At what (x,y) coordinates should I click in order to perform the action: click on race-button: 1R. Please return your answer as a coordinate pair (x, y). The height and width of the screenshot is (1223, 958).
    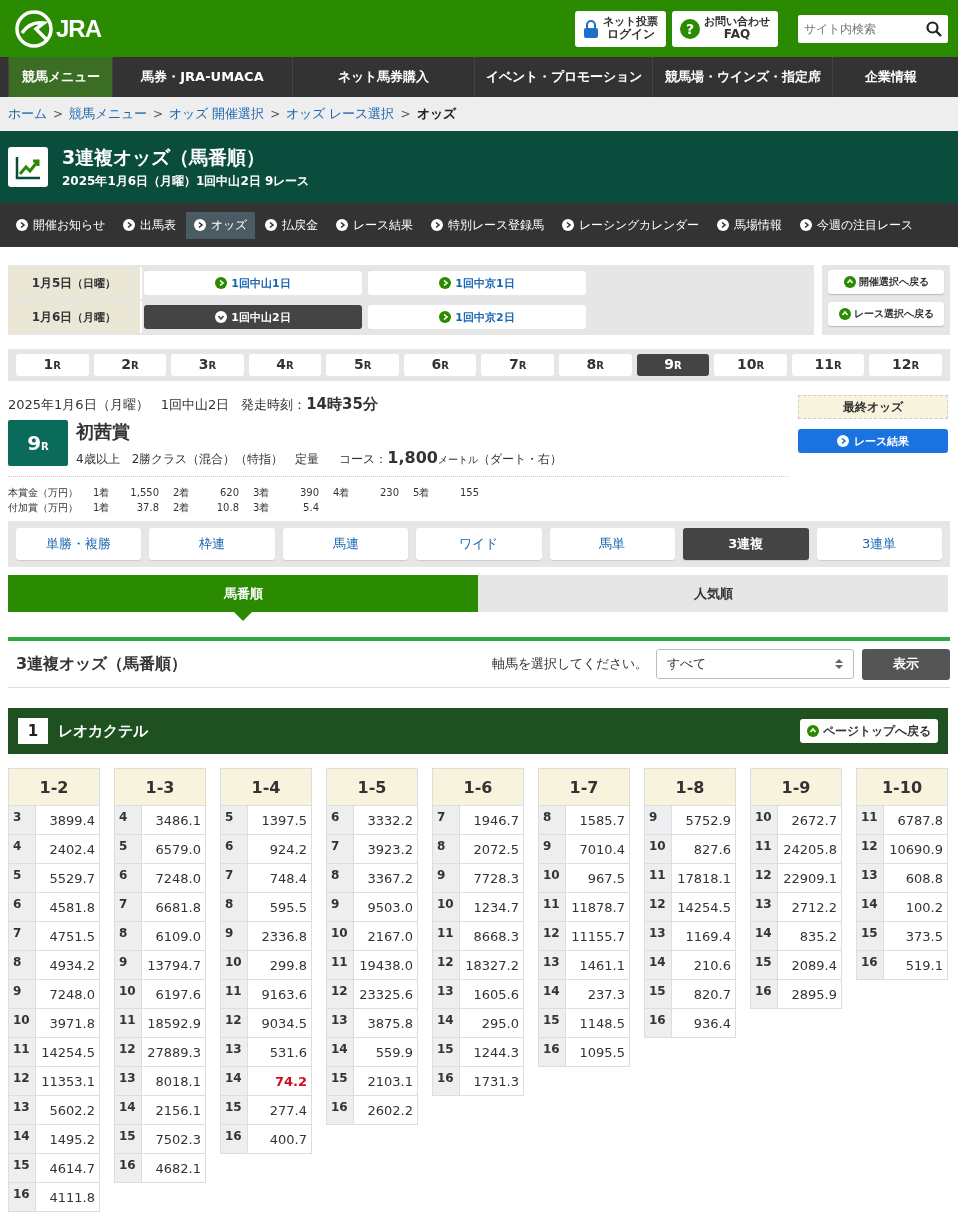
    Looking at the image, I should click on (52, 365).